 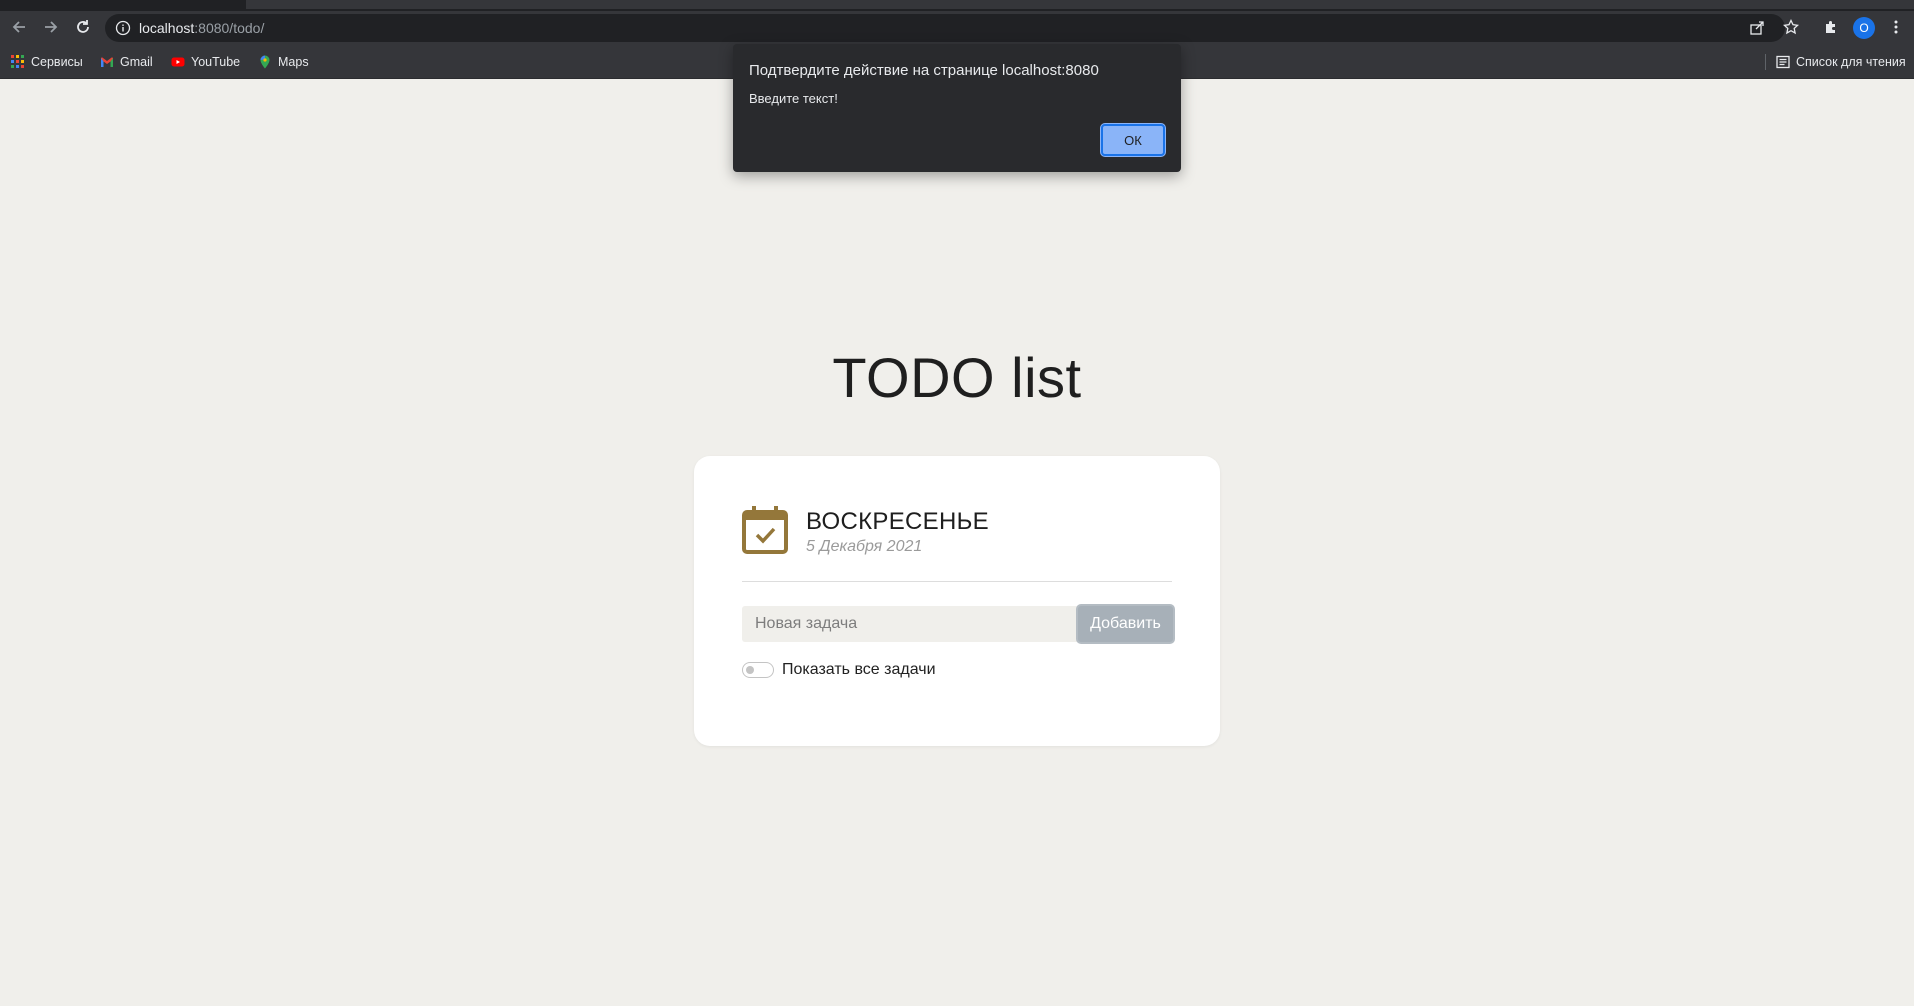 What do you see at coordinates (758, 670) in the screenshot?
I see `show-all-toggle` at bounding box center [758, 670].